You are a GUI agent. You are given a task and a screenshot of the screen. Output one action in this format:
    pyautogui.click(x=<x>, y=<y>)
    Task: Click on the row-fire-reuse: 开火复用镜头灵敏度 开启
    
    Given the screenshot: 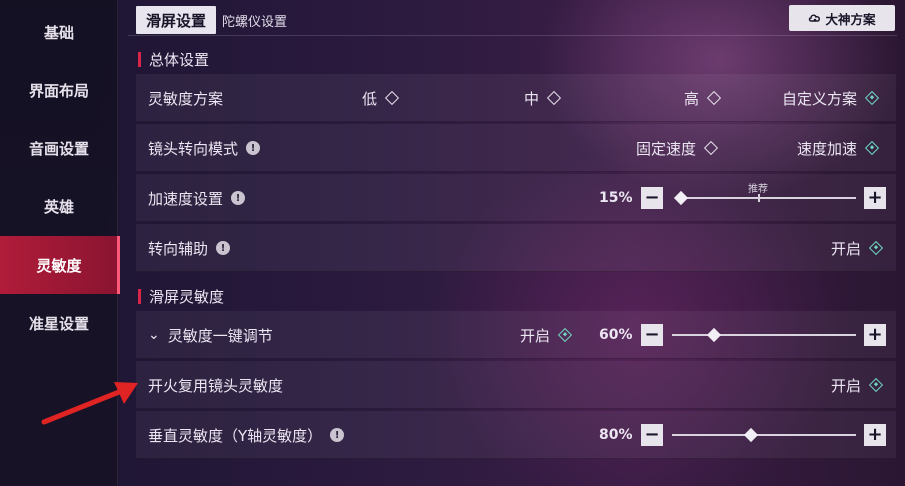 What is the action you would take?
    pyautogui.click(x=516, y=385)
    